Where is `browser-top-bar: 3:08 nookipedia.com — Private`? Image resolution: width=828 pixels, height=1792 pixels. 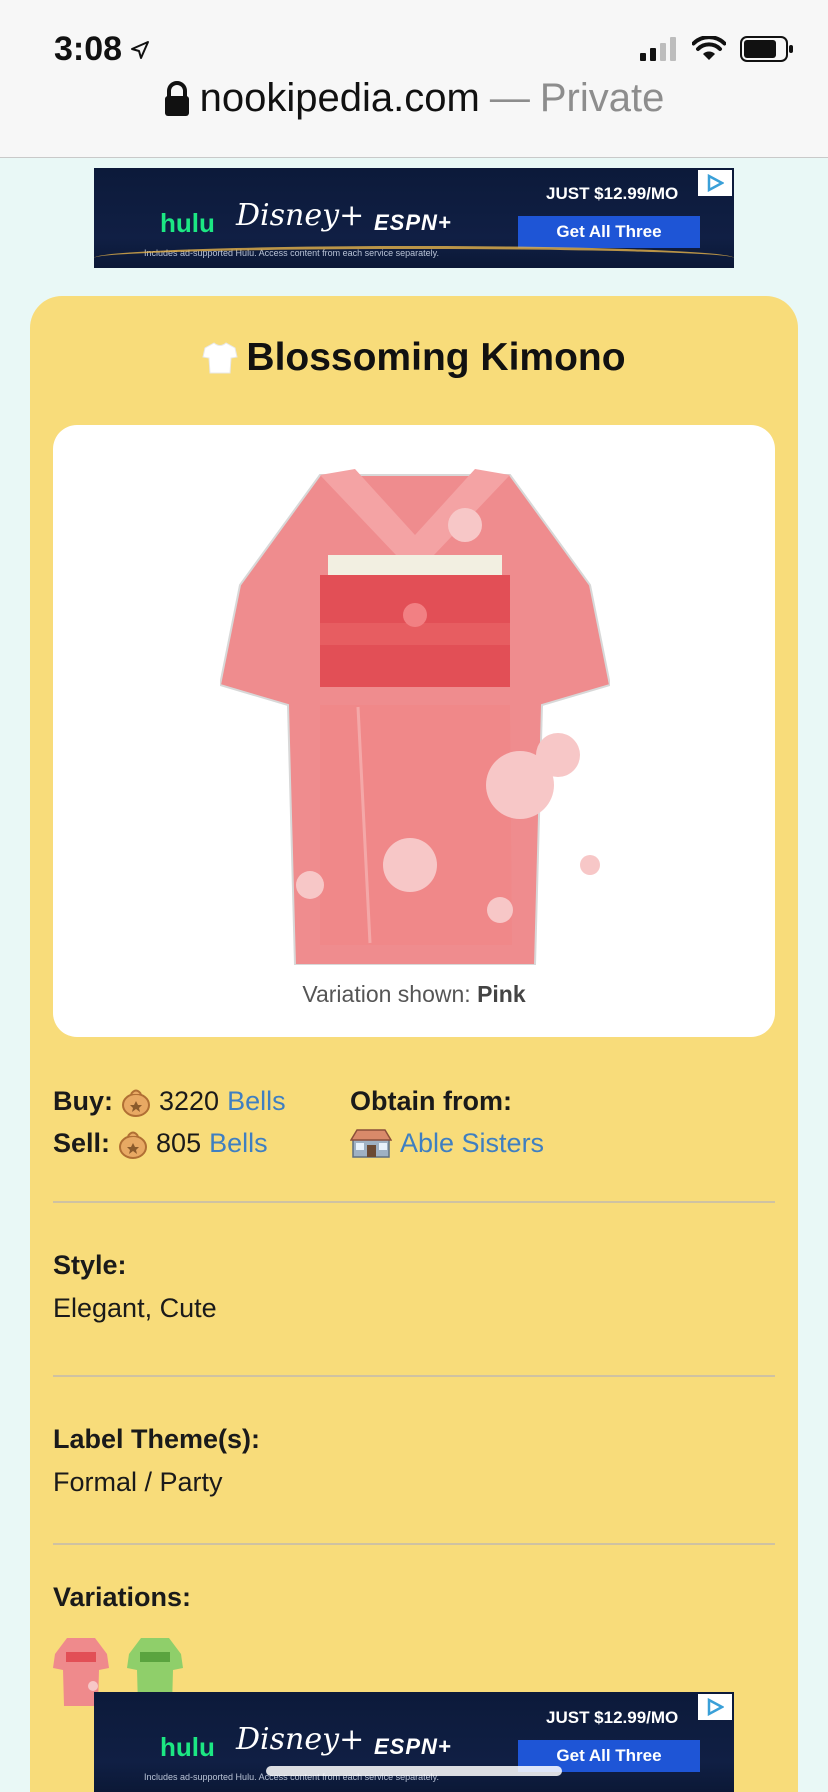 browser-top-bar: 3:08 nookipedia.com — Private is located at coordinates (414, 79).